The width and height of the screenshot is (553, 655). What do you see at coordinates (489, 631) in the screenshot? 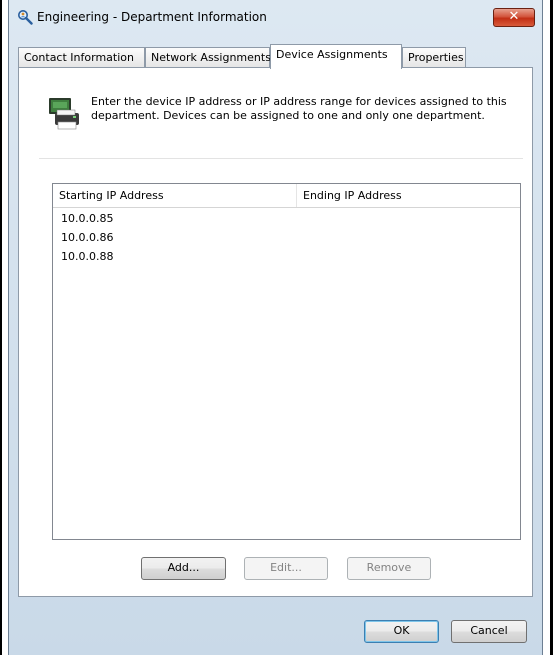
I see `cancel-button: Cancel` at bounding box center [489, 631].